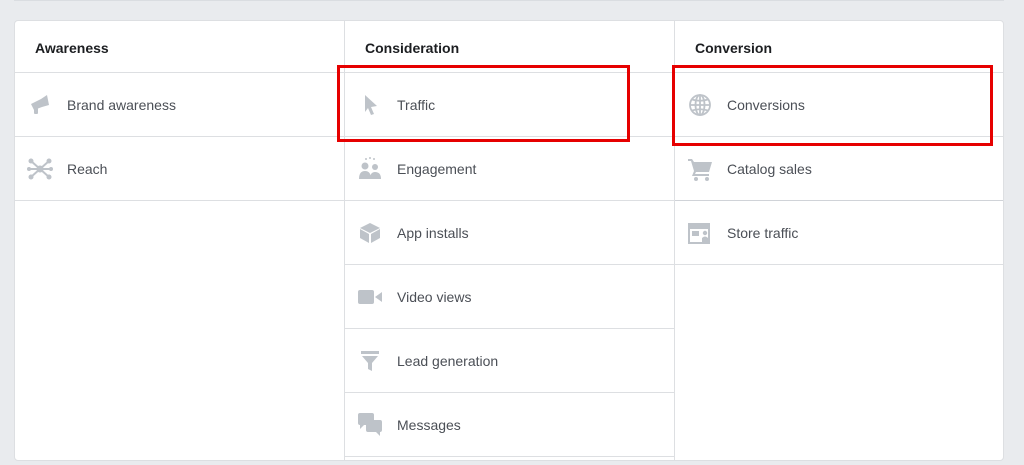 This screenshot has height=465, width=1024. I want to click on objective-label: Traffic, so click(416, 104).